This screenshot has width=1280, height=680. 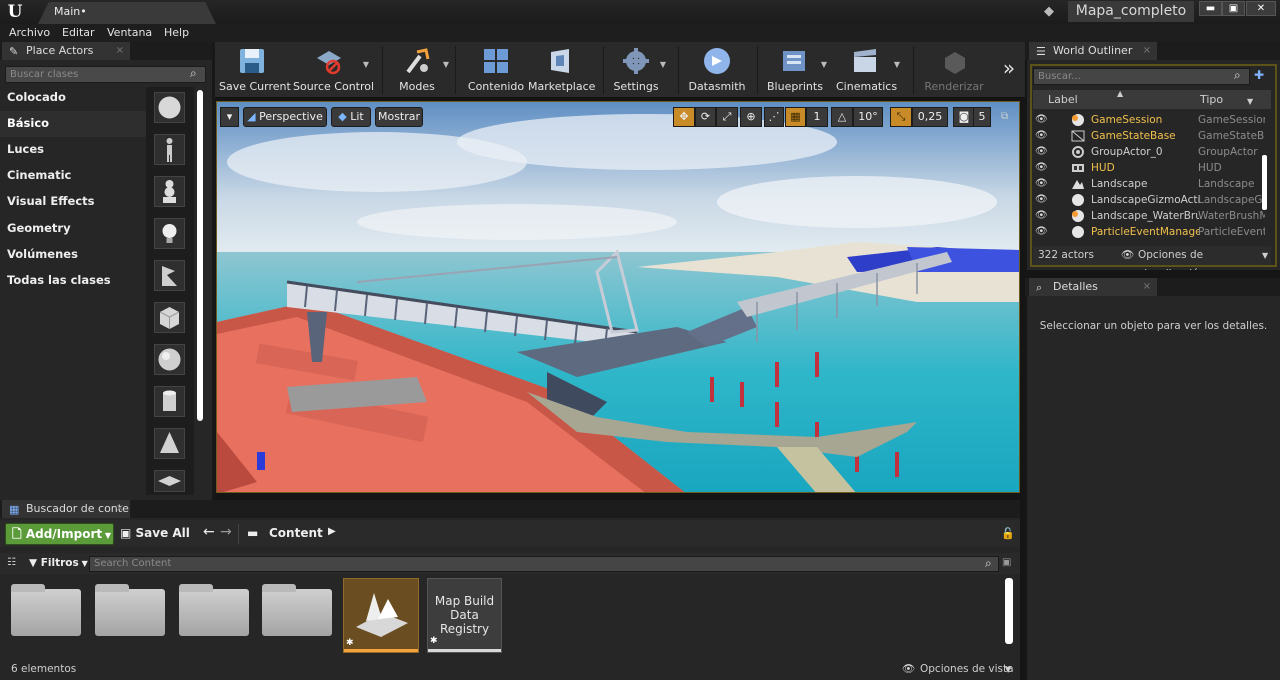 I want to click on settings-button: Settings ▼, so click(x=639, y=70).